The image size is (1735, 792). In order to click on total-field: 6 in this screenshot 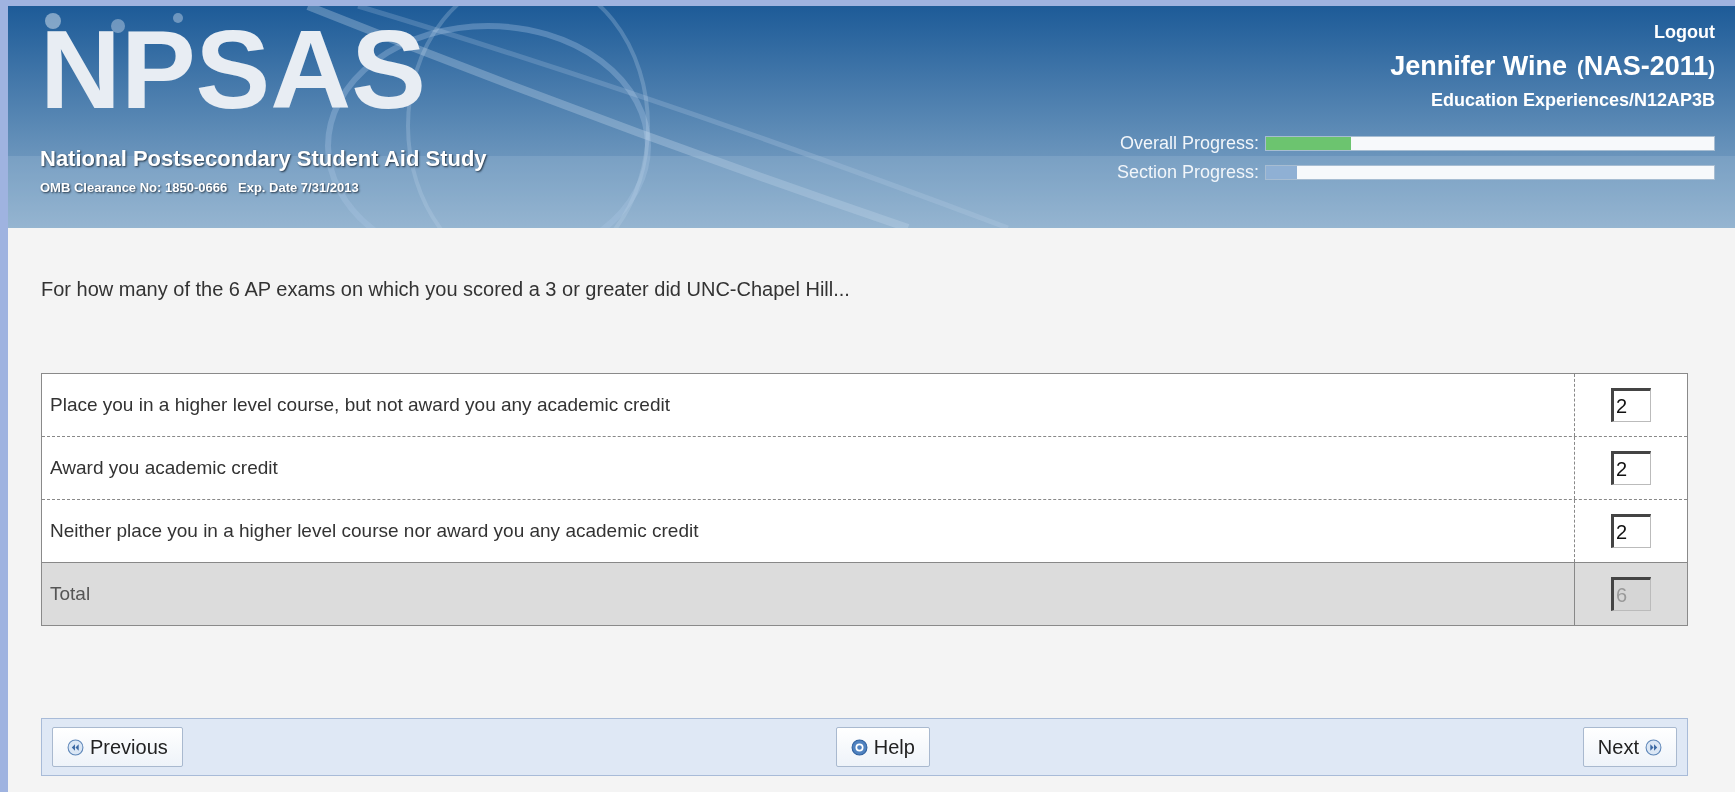, I will do `click(1631, 594)`.